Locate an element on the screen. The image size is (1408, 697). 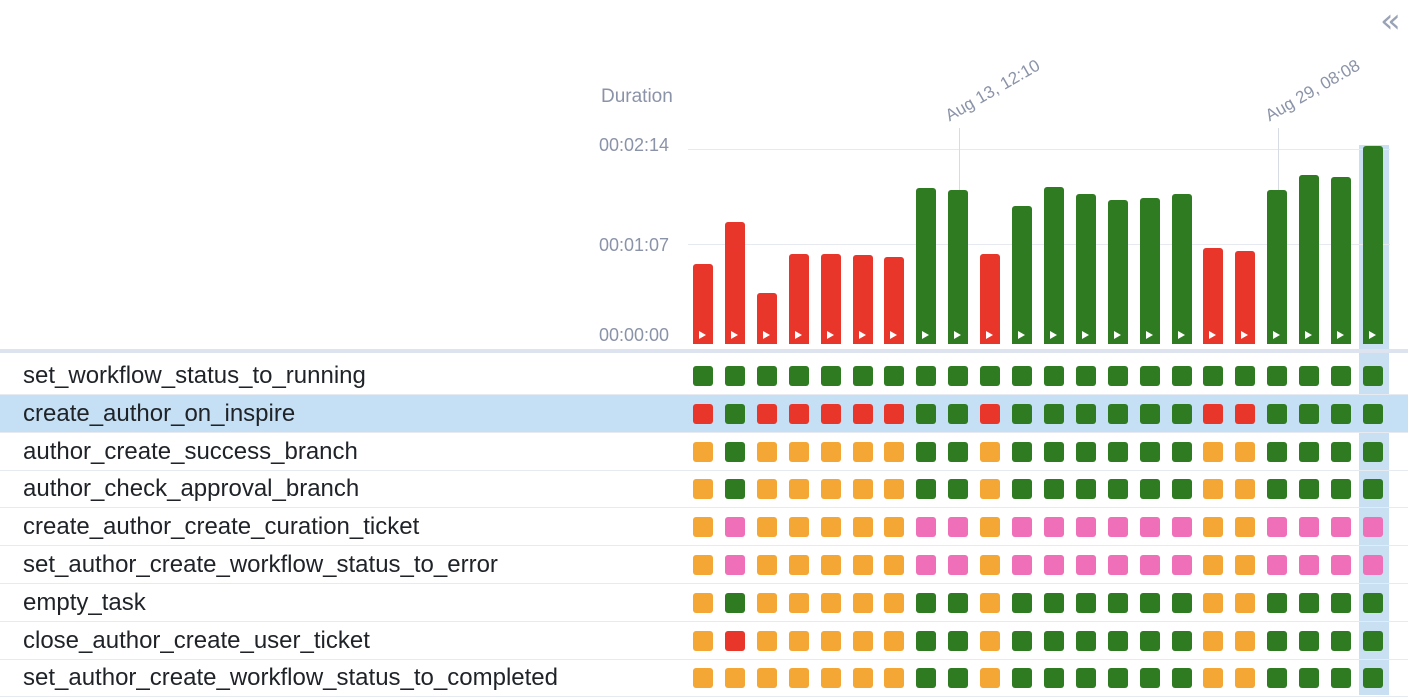
task-name: set_workflow_status_to_running is located at coordinates (194, 376).